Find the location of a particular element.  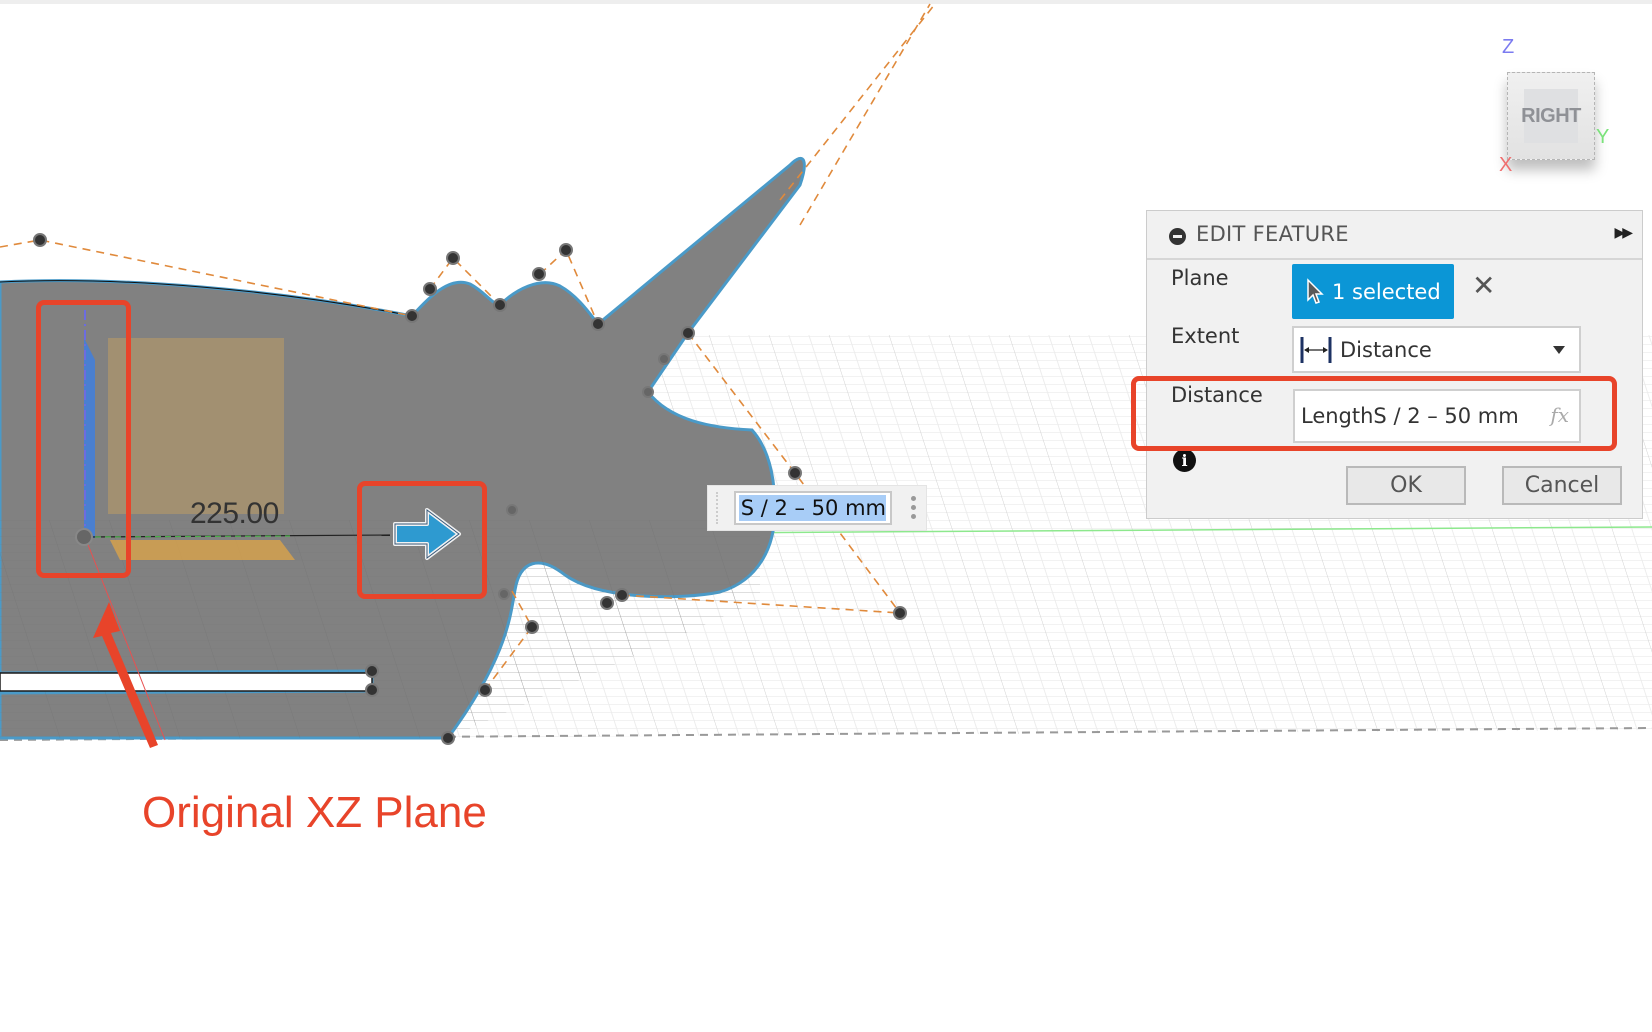

plane-selection-button: 1 selected is located at coordinates (1373, 291).